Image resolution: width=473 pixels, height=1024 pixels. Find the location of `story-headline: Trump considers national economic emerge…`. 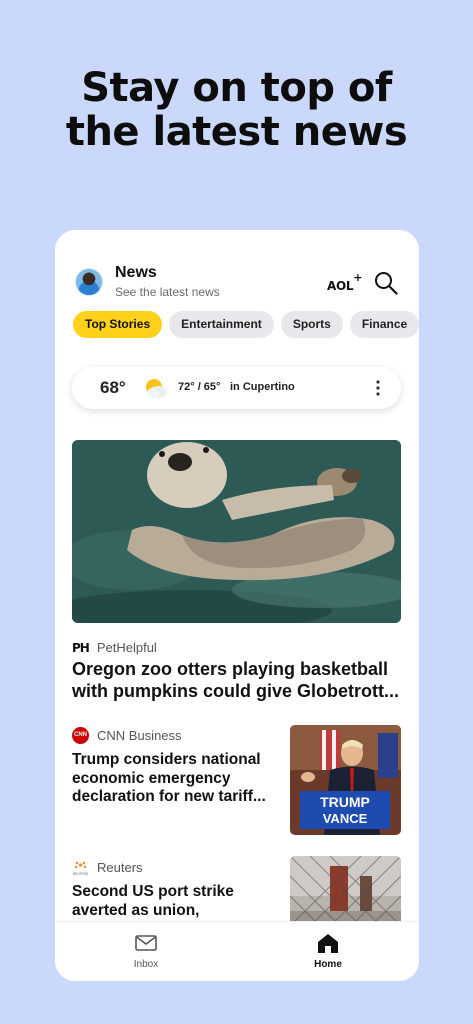

story-headline: Trump considers national economic emerge… is located at coordinates (179, 779).